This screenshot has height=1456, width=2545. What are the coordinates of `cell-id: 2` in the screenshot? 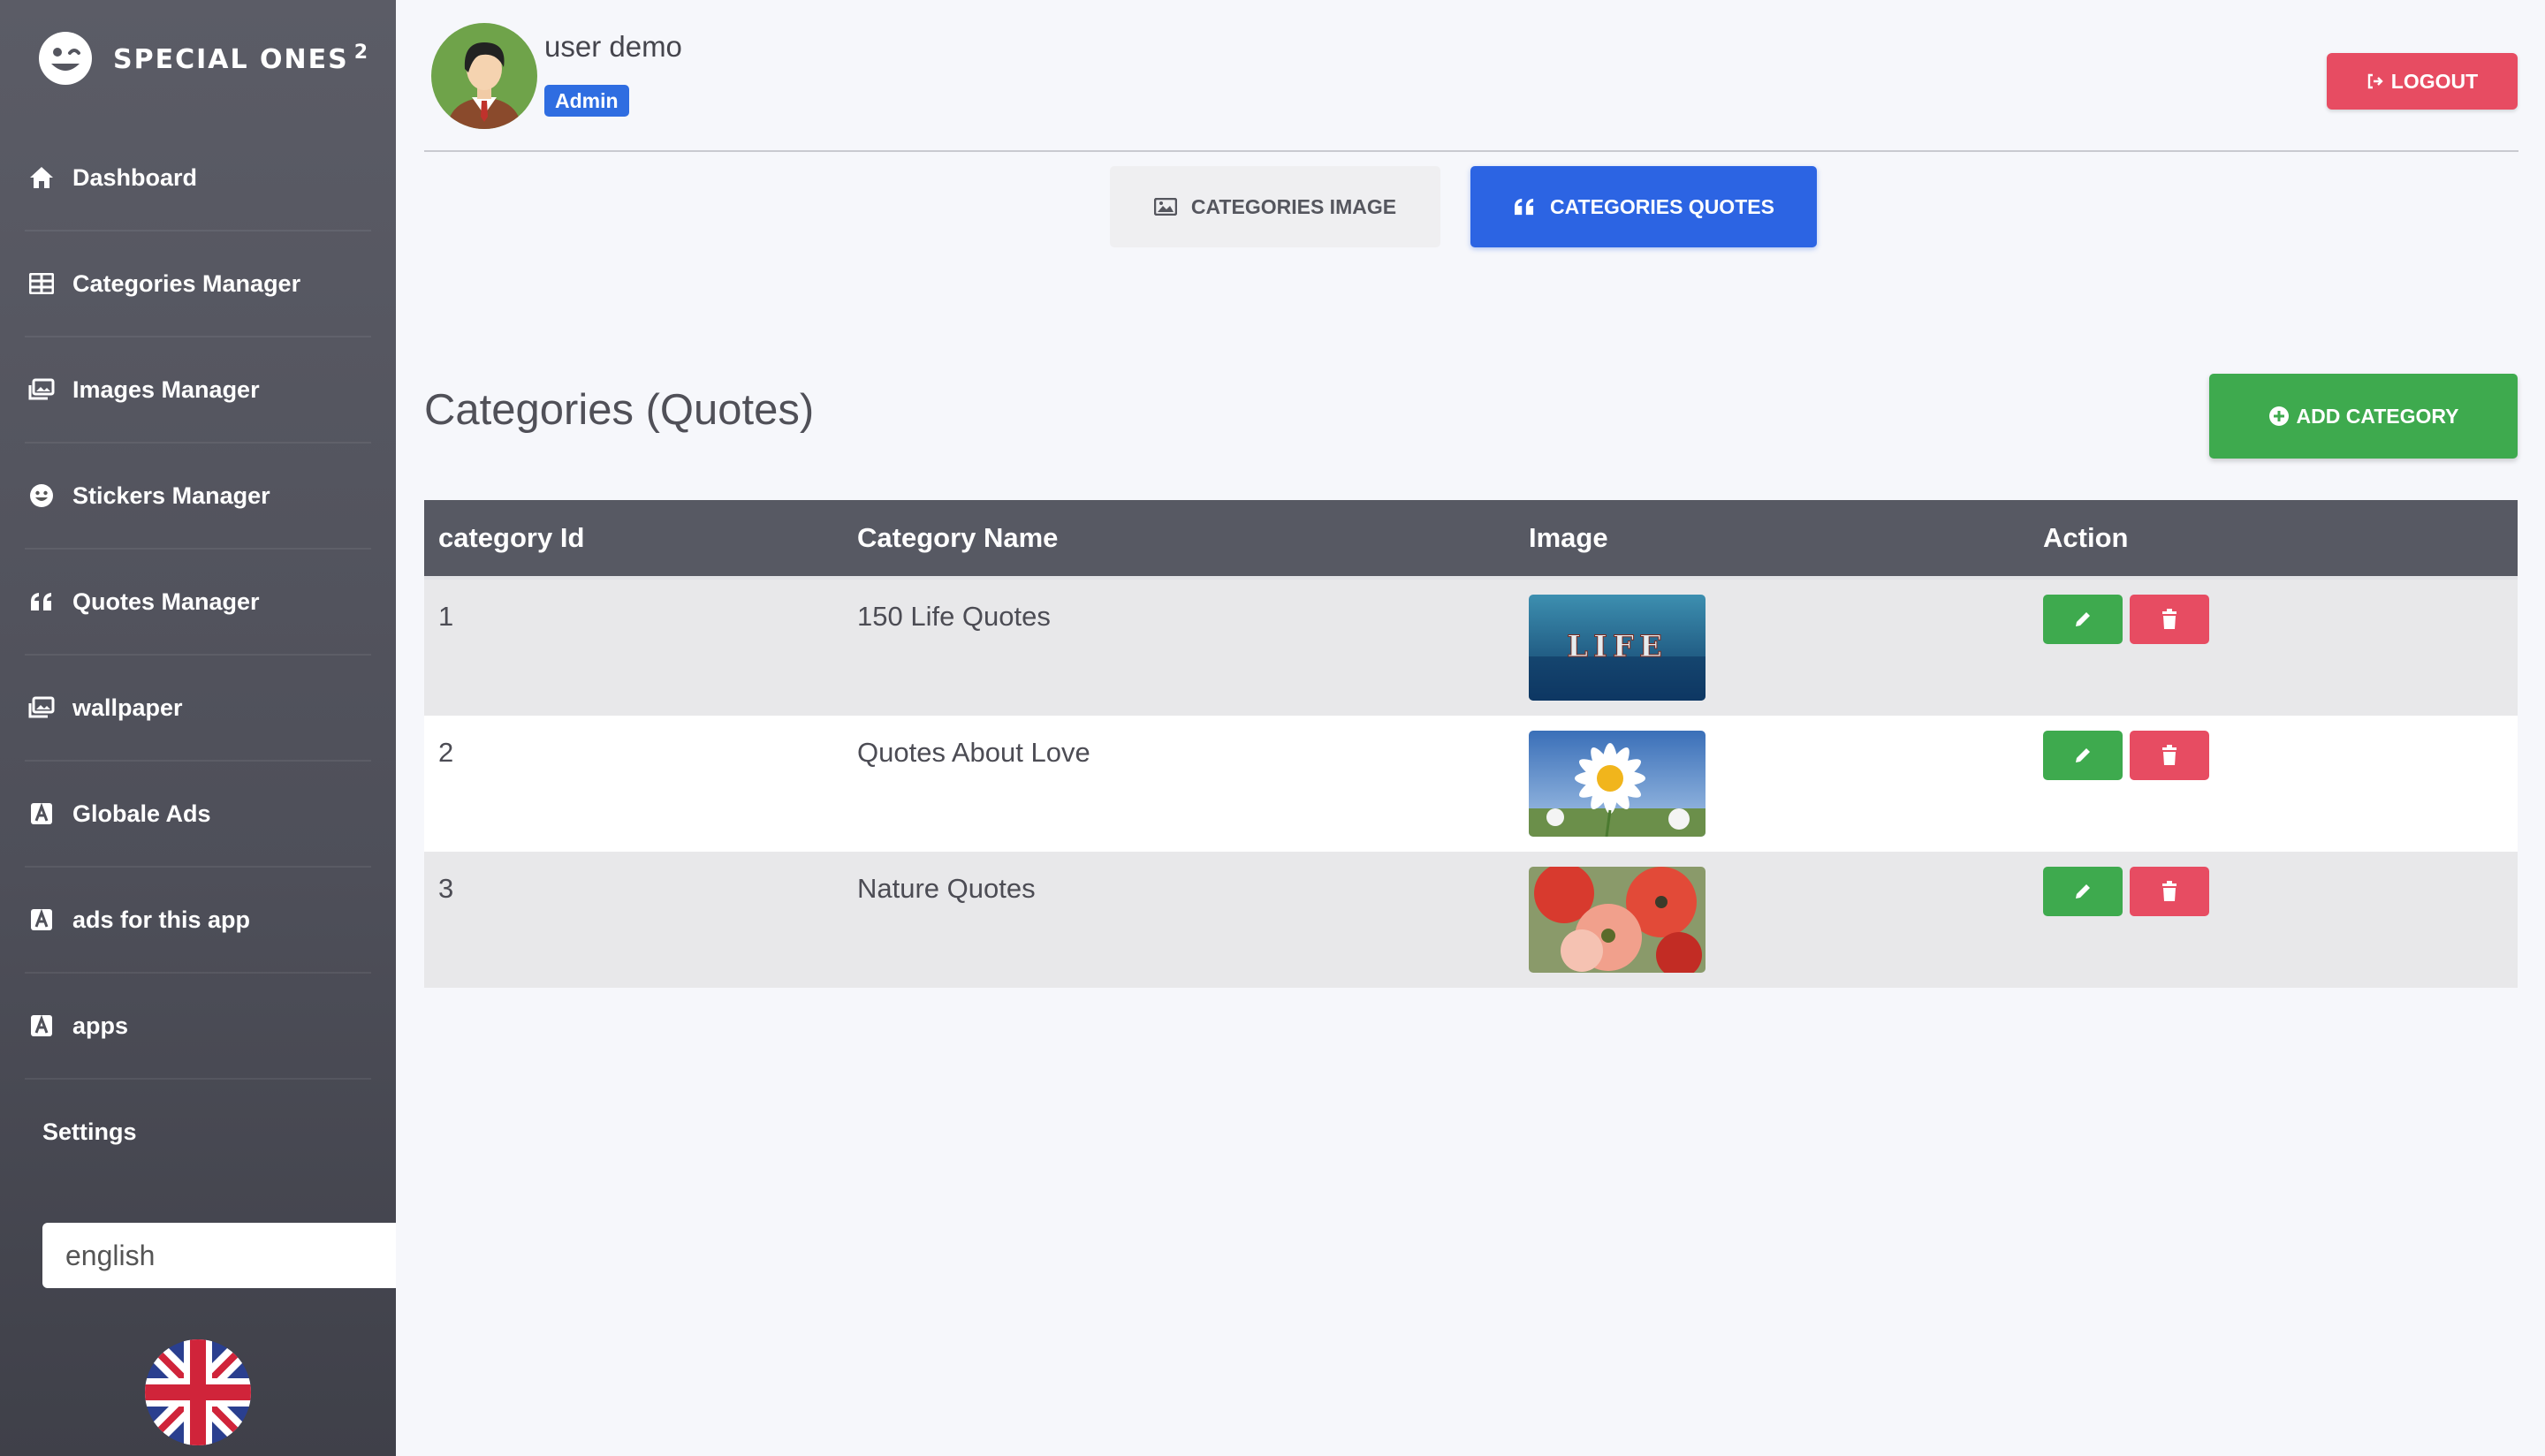 It's located at (446, 752).